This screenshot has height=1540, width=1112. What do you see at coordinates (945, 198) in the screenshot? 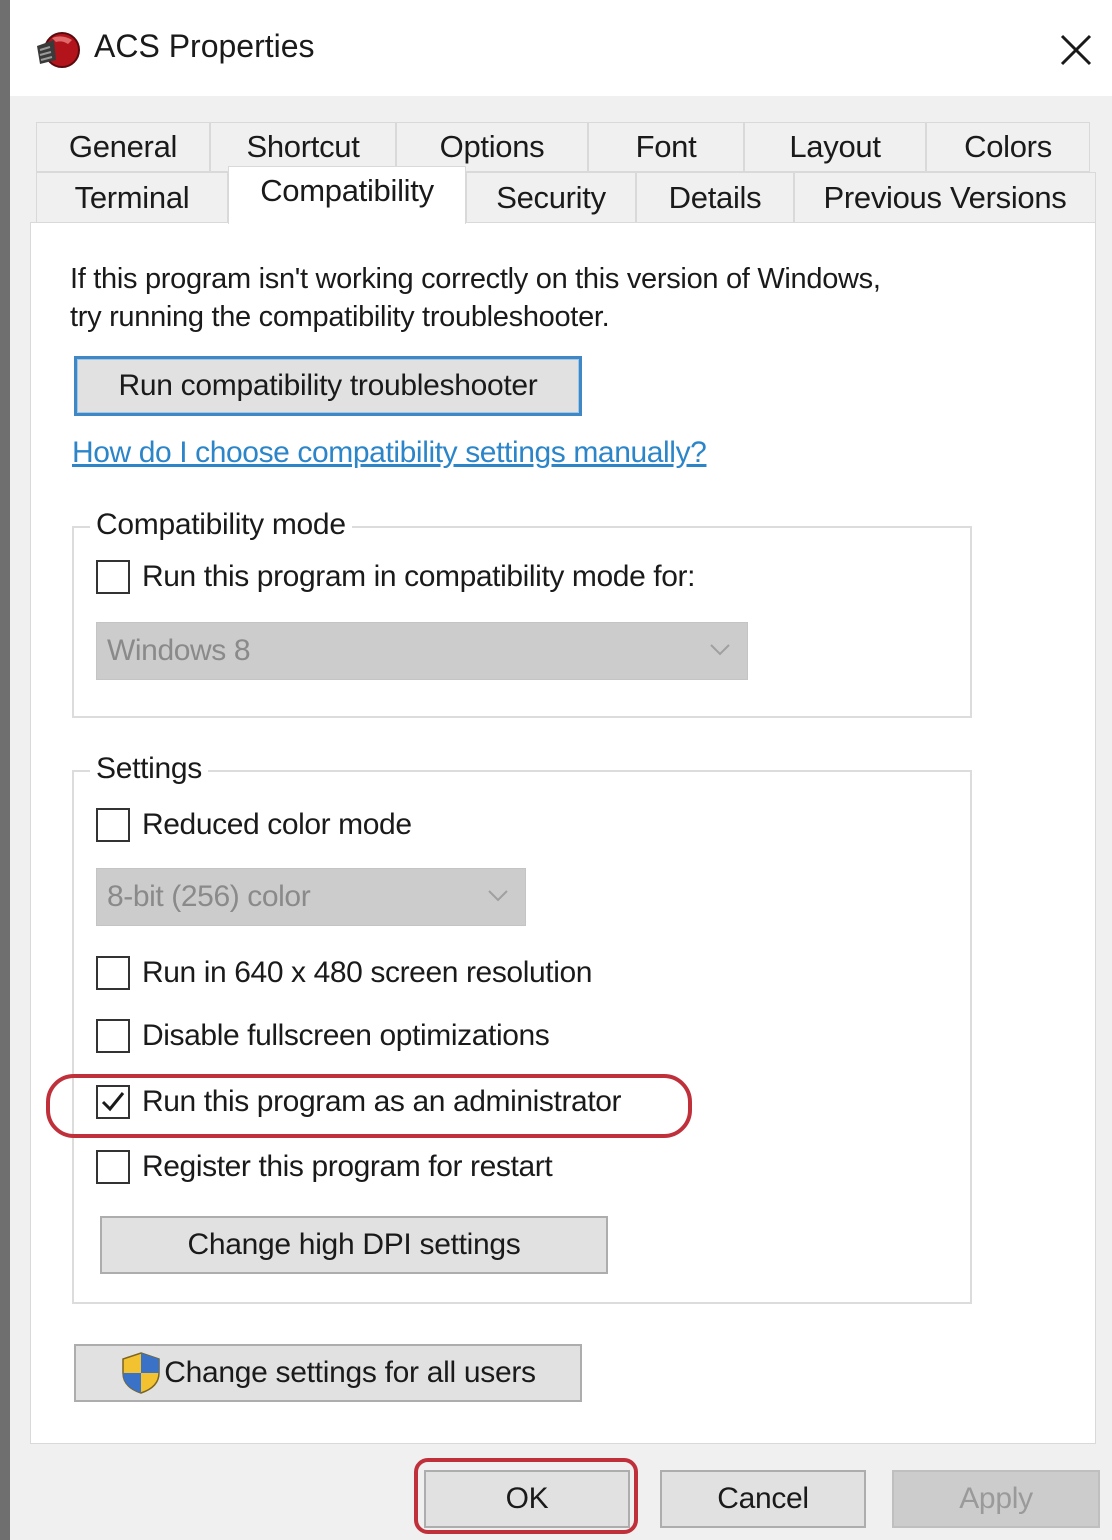
I see `tab-previous-versions: Previous Versions` at bounding box center [945, 198].